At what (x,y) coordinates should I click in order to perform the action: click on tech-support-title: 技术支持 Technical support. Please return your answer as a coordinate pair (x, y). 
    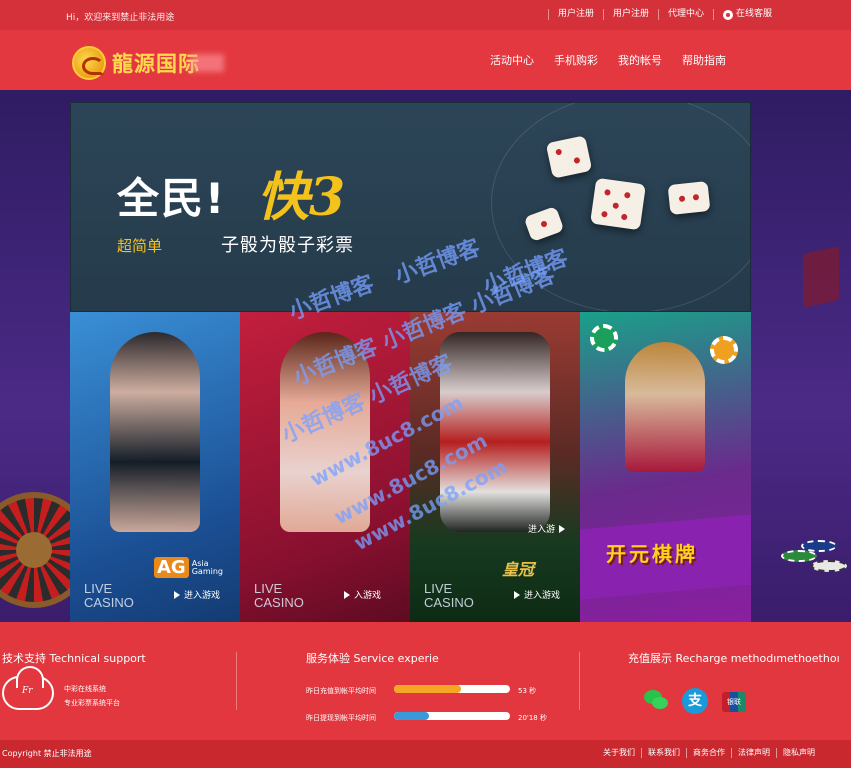
    Looking at the image, I should click on (74, 658).